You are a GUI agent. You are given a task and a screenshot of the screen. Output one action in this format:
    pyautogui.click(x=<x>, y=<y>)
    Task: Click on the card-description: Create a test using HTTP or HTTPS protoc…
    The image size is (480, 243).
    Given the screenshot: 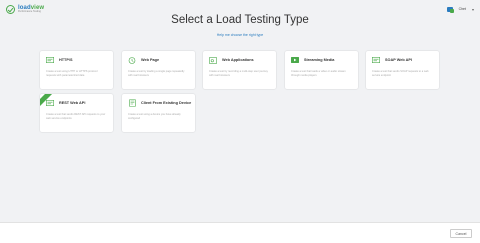 What is the action you would take?
    pyautogui.click(x=72, y=74)
    